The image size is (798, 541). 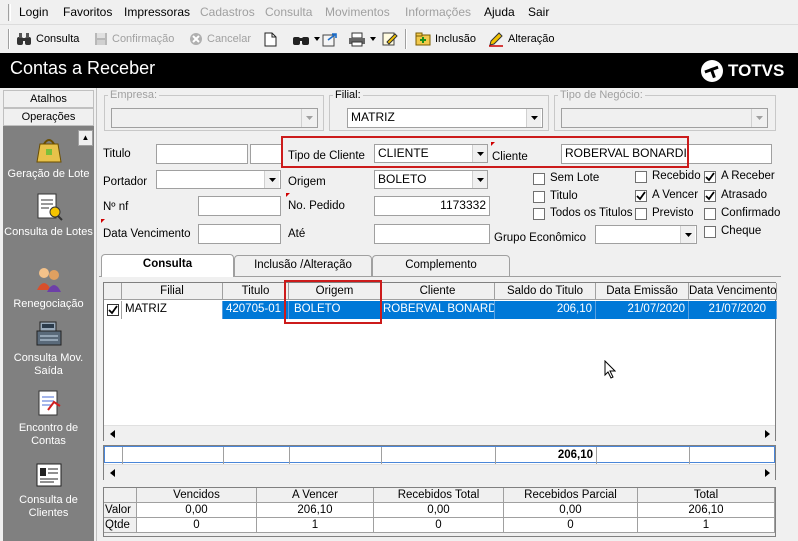 What do you see at coordinates (48, 232) in the screenshot?
I see `sidebar-item-label: Consulta de Lotes` at bounding box center [48, 232].